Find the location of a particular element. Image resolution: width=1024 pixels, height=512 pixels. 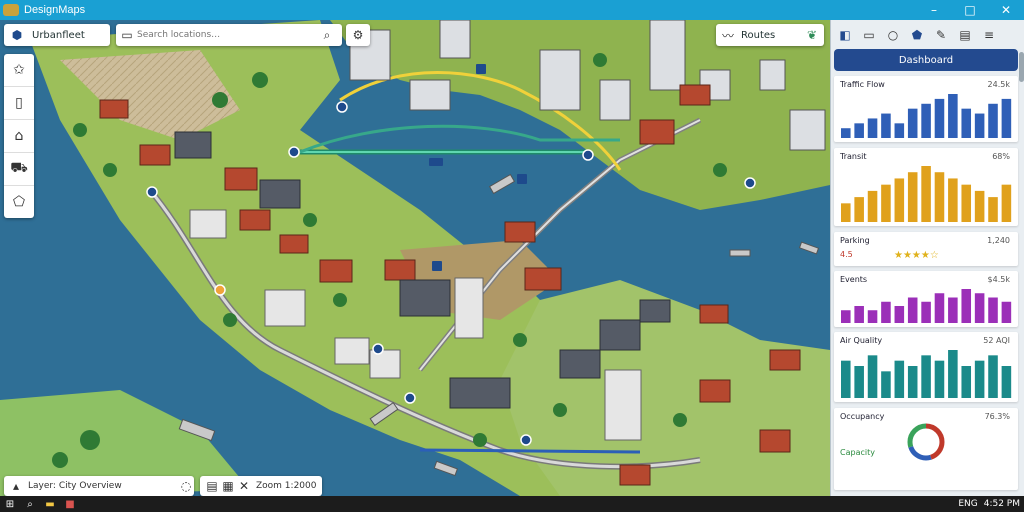

minimize-button: – is located at coordinates (934, 10).